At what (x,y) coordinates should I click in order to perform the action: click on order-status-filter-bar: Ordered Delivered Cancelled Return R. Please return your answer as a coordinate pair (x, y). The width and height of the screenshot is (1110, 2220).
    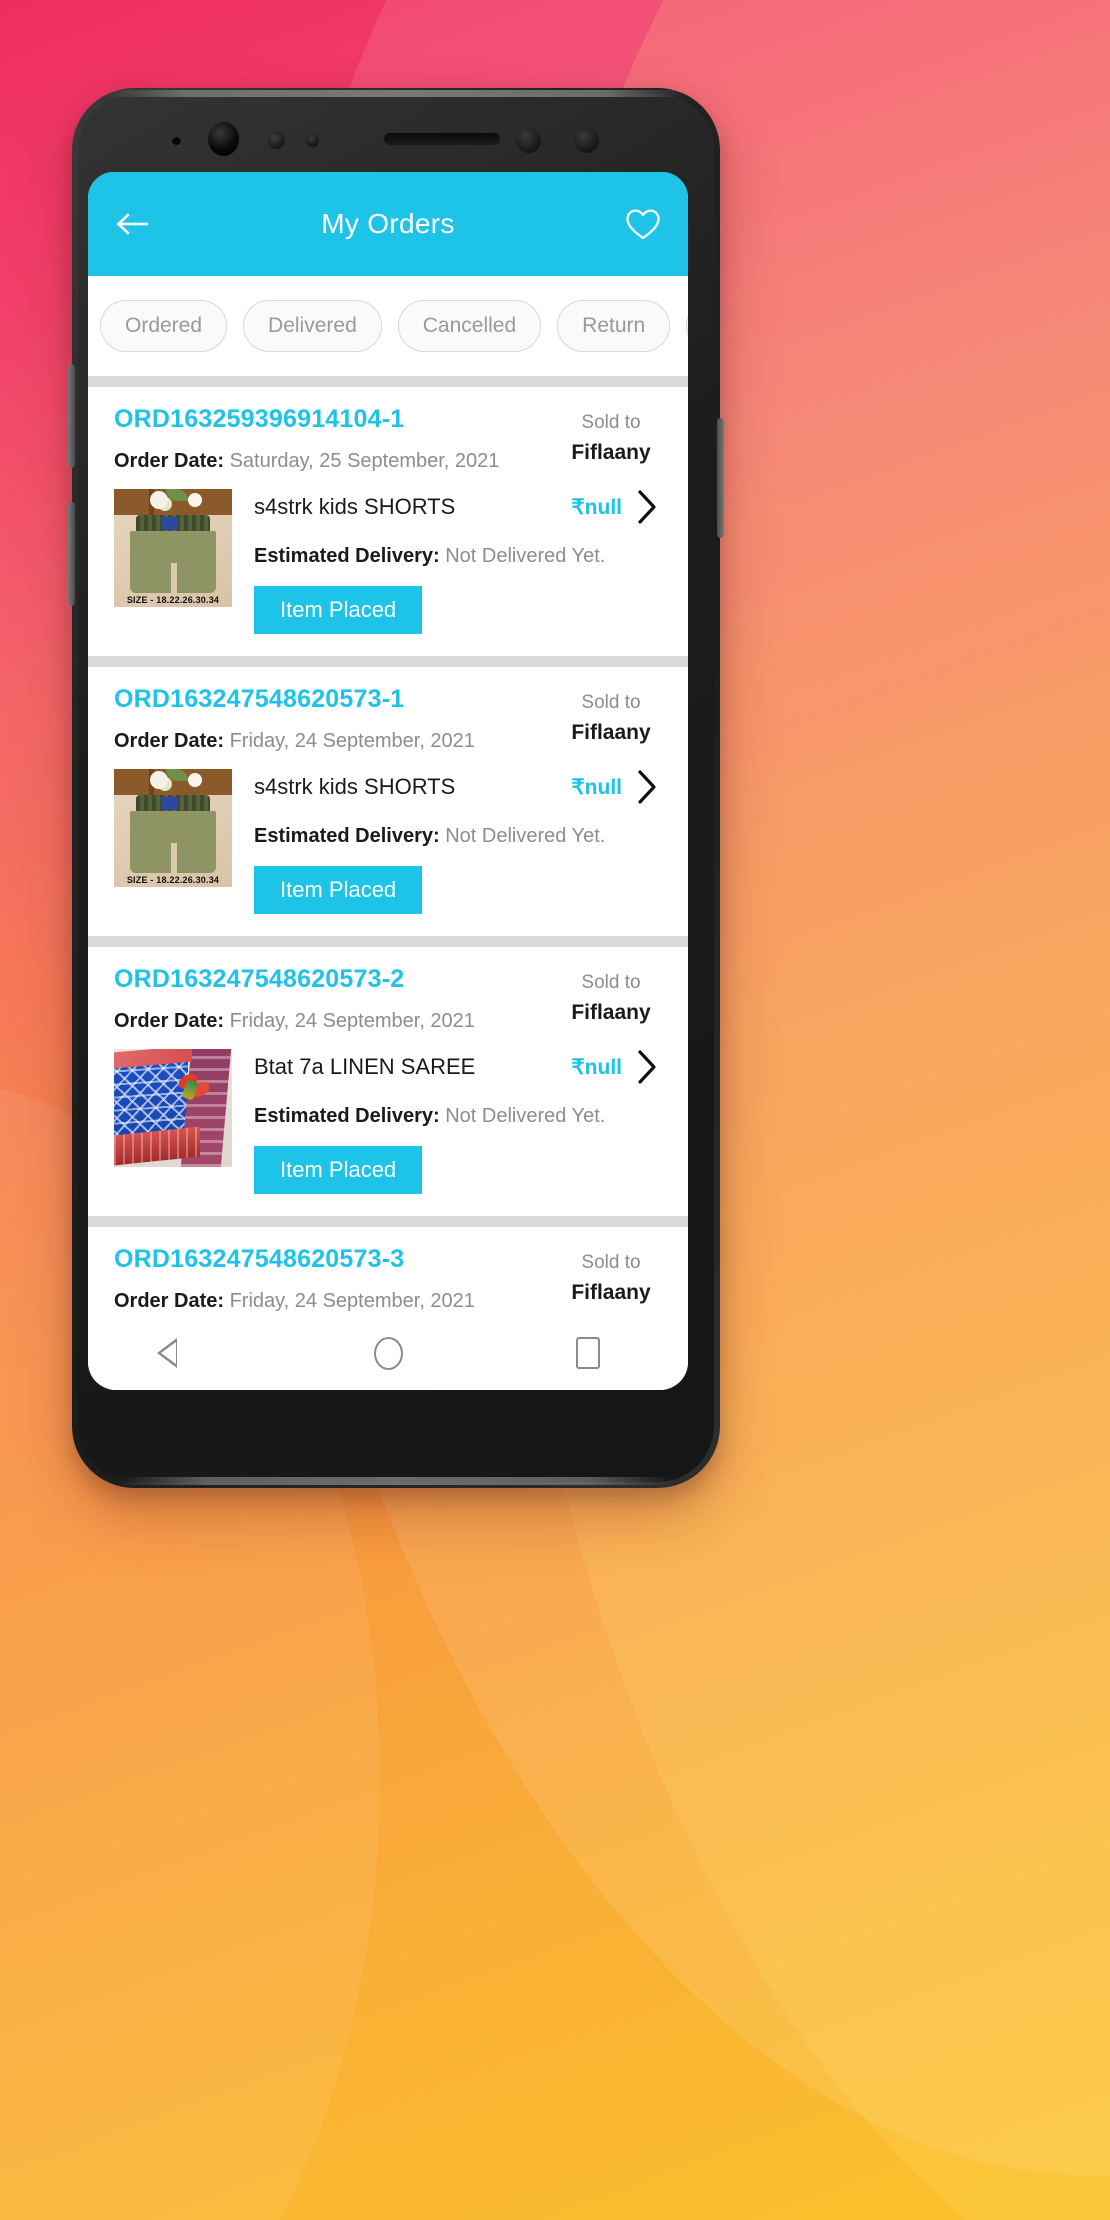
    Looking at the image, I should click on (388, 326).